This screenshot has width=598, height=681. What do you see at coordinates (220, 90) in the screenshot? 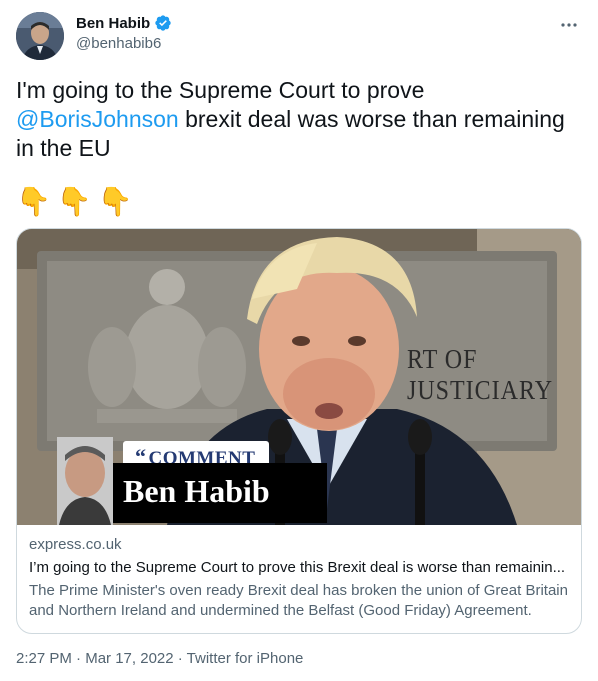
I see `tweet-text-before: I'm going to the Supreme Court to prove` at bounding box center [220, 90].